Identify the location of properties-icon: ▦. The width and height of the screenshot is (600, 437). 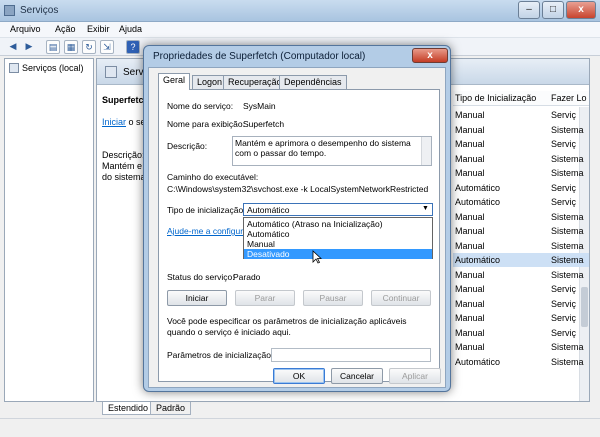
(71, 47).